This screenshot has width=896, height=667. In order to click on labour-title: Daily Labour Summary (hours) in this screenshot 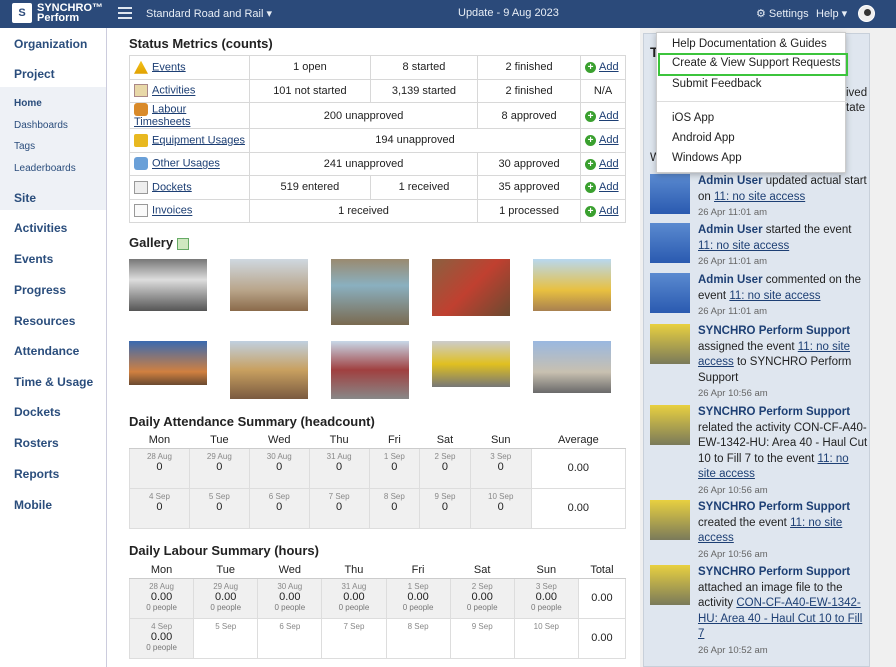, I will do `click(224, 550)`.